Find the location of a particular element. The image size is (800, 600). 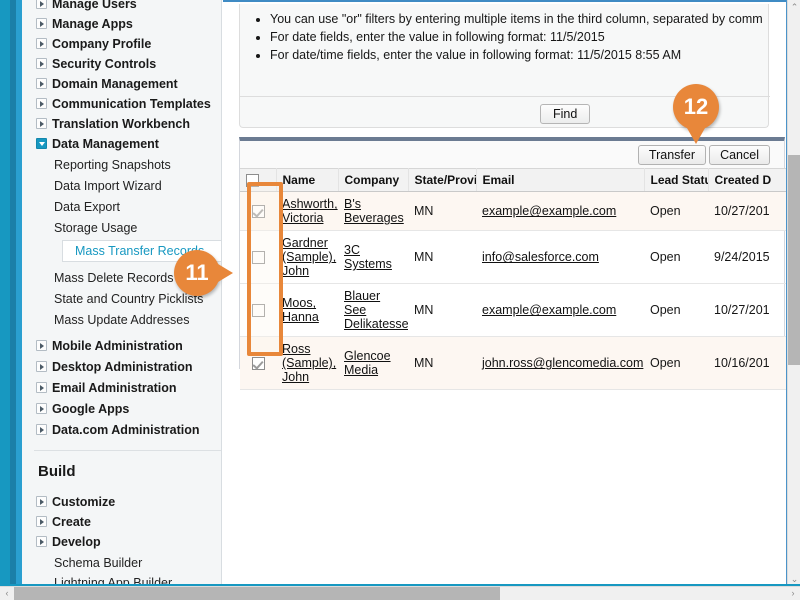

sidebar-item-company-profile: Company Profile is located at coordinates (121, 44).